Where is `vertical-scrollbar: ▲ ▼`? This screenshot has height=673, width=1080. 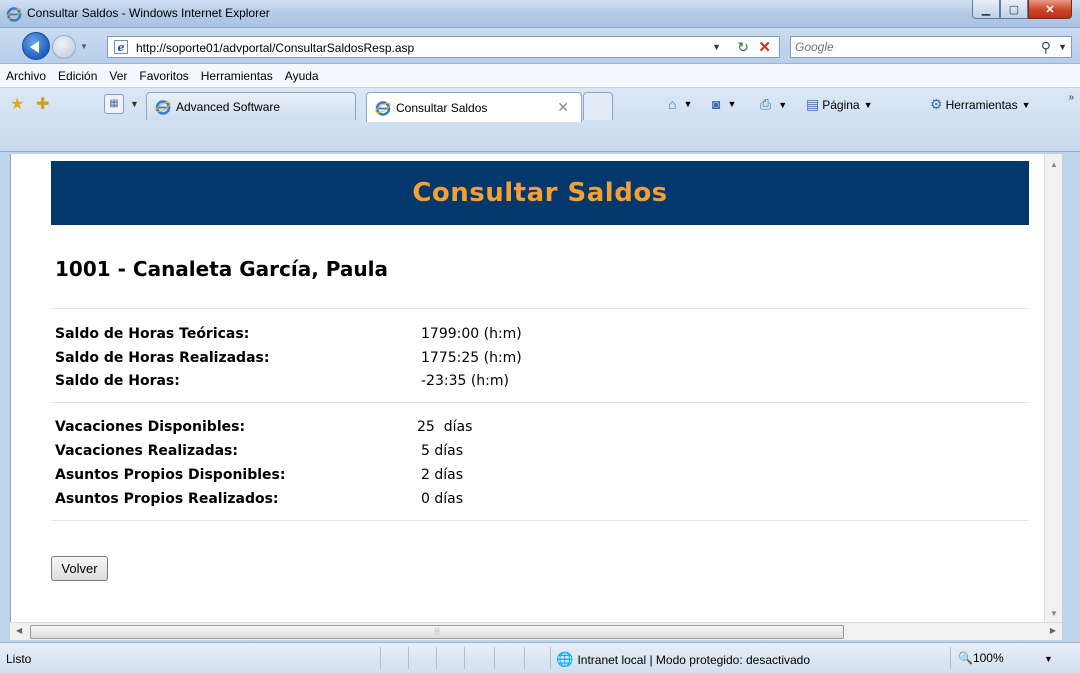 vertical-scrollbar: ▲ ▼ is located at coordinates (1053, 388).